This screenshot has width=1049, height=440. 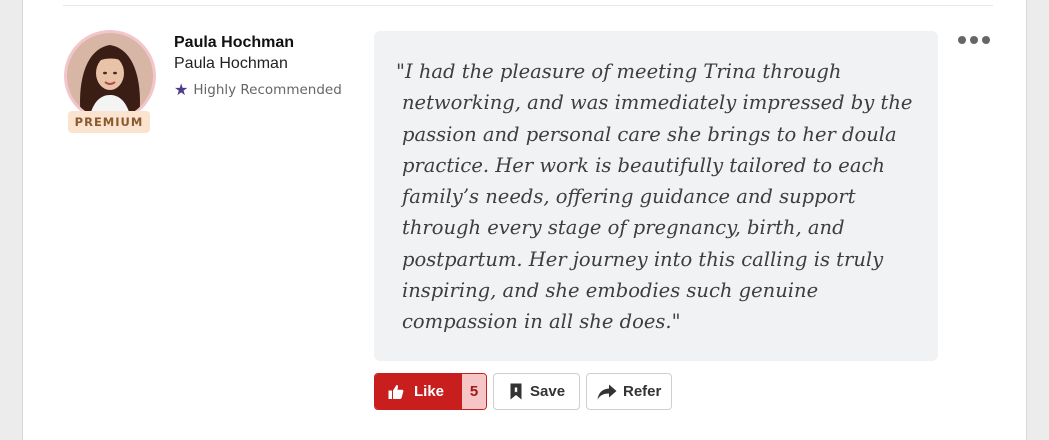 I want to click on like-label: Like, so click(x=429, y=391).